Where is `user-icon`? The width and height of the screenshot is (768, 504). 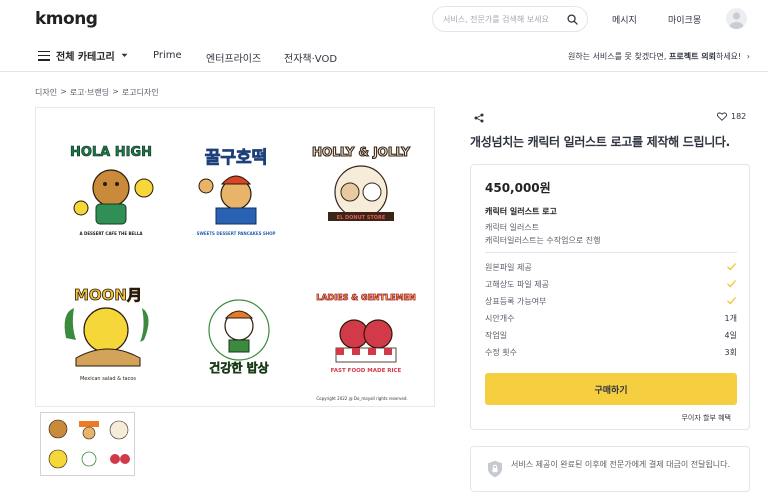
user-icon is located at coordinates (736, 20).